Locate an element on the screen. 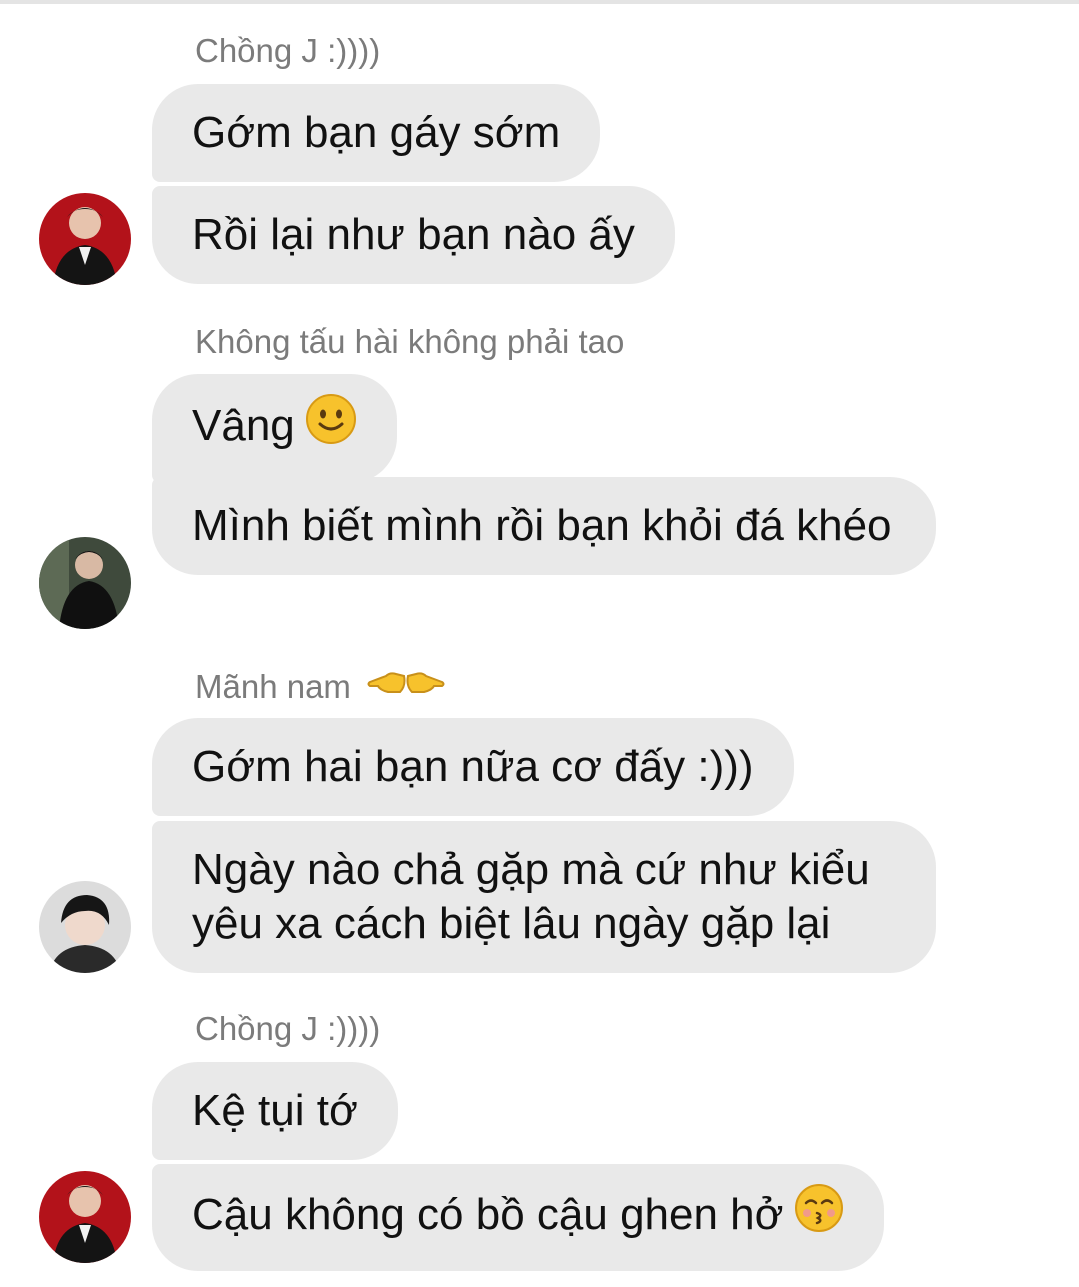 The height and width of the screenshot is (1287, 1079). message-text: Vâng is located at coordinates (243, 426).